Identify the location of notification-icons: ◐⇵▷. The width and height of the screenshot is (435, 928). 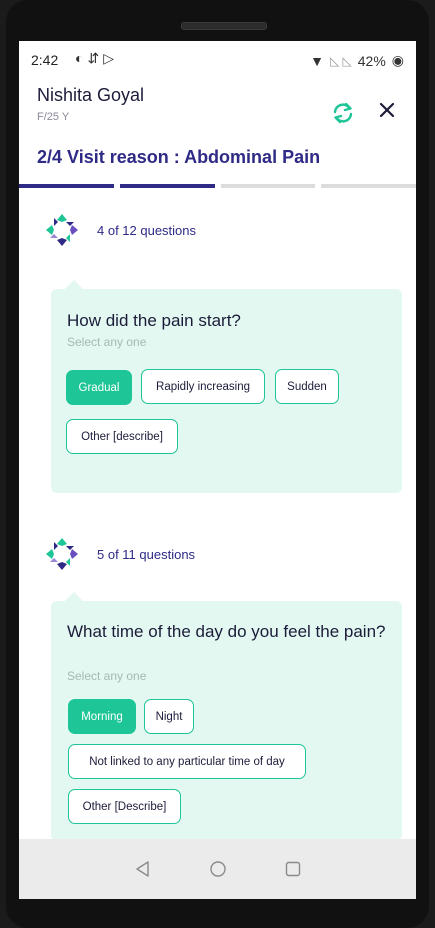
(96, 58).